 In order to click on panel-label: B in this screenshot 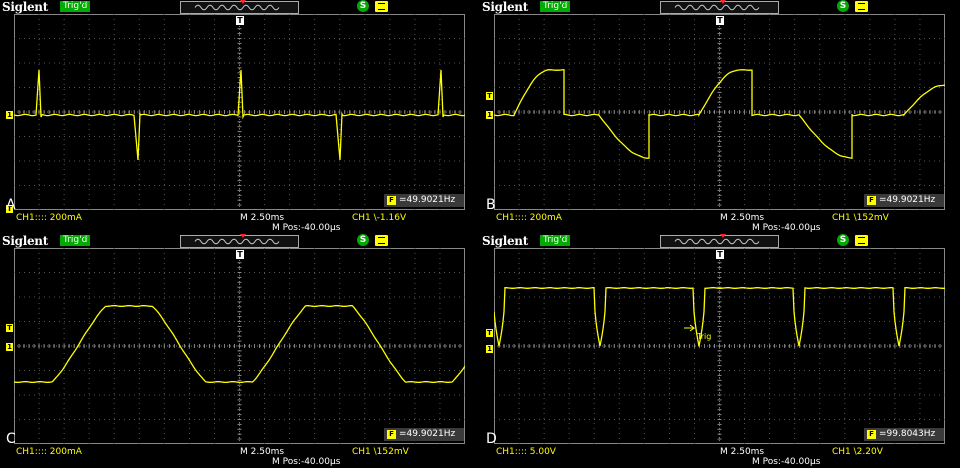, I will do `click(491, 205)`.